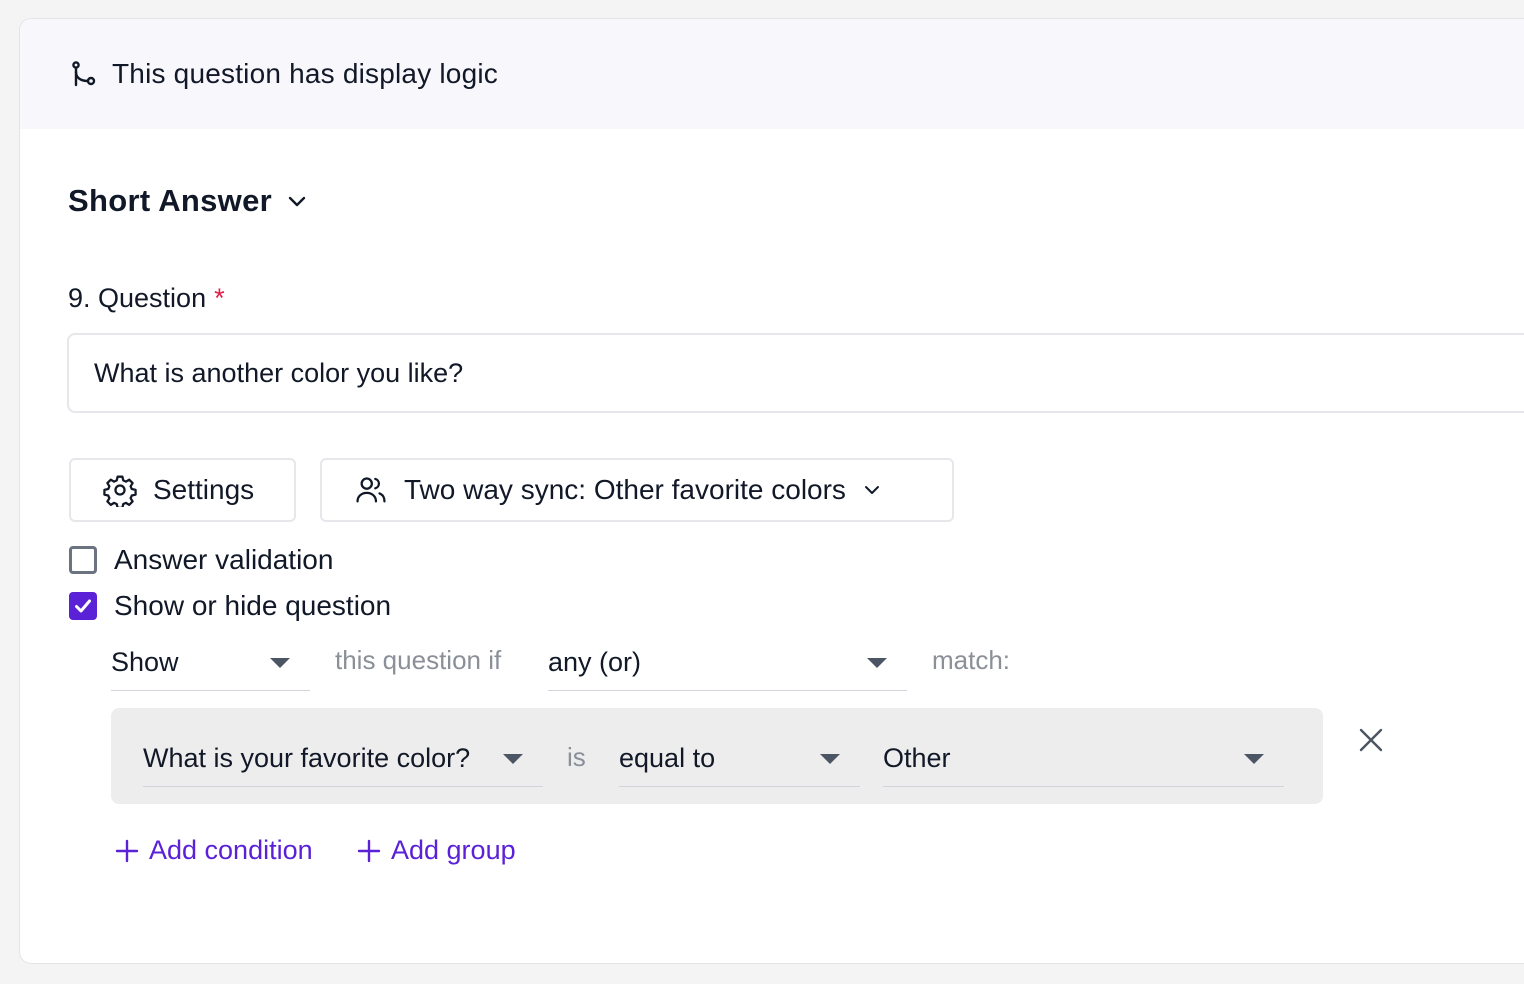 Image resolution: width=1524 pixels, height=984 pixels. What do you see at coordinates (84, 74) in the screenshot?
I see `branch-icon` at bounding box center [84, 74].